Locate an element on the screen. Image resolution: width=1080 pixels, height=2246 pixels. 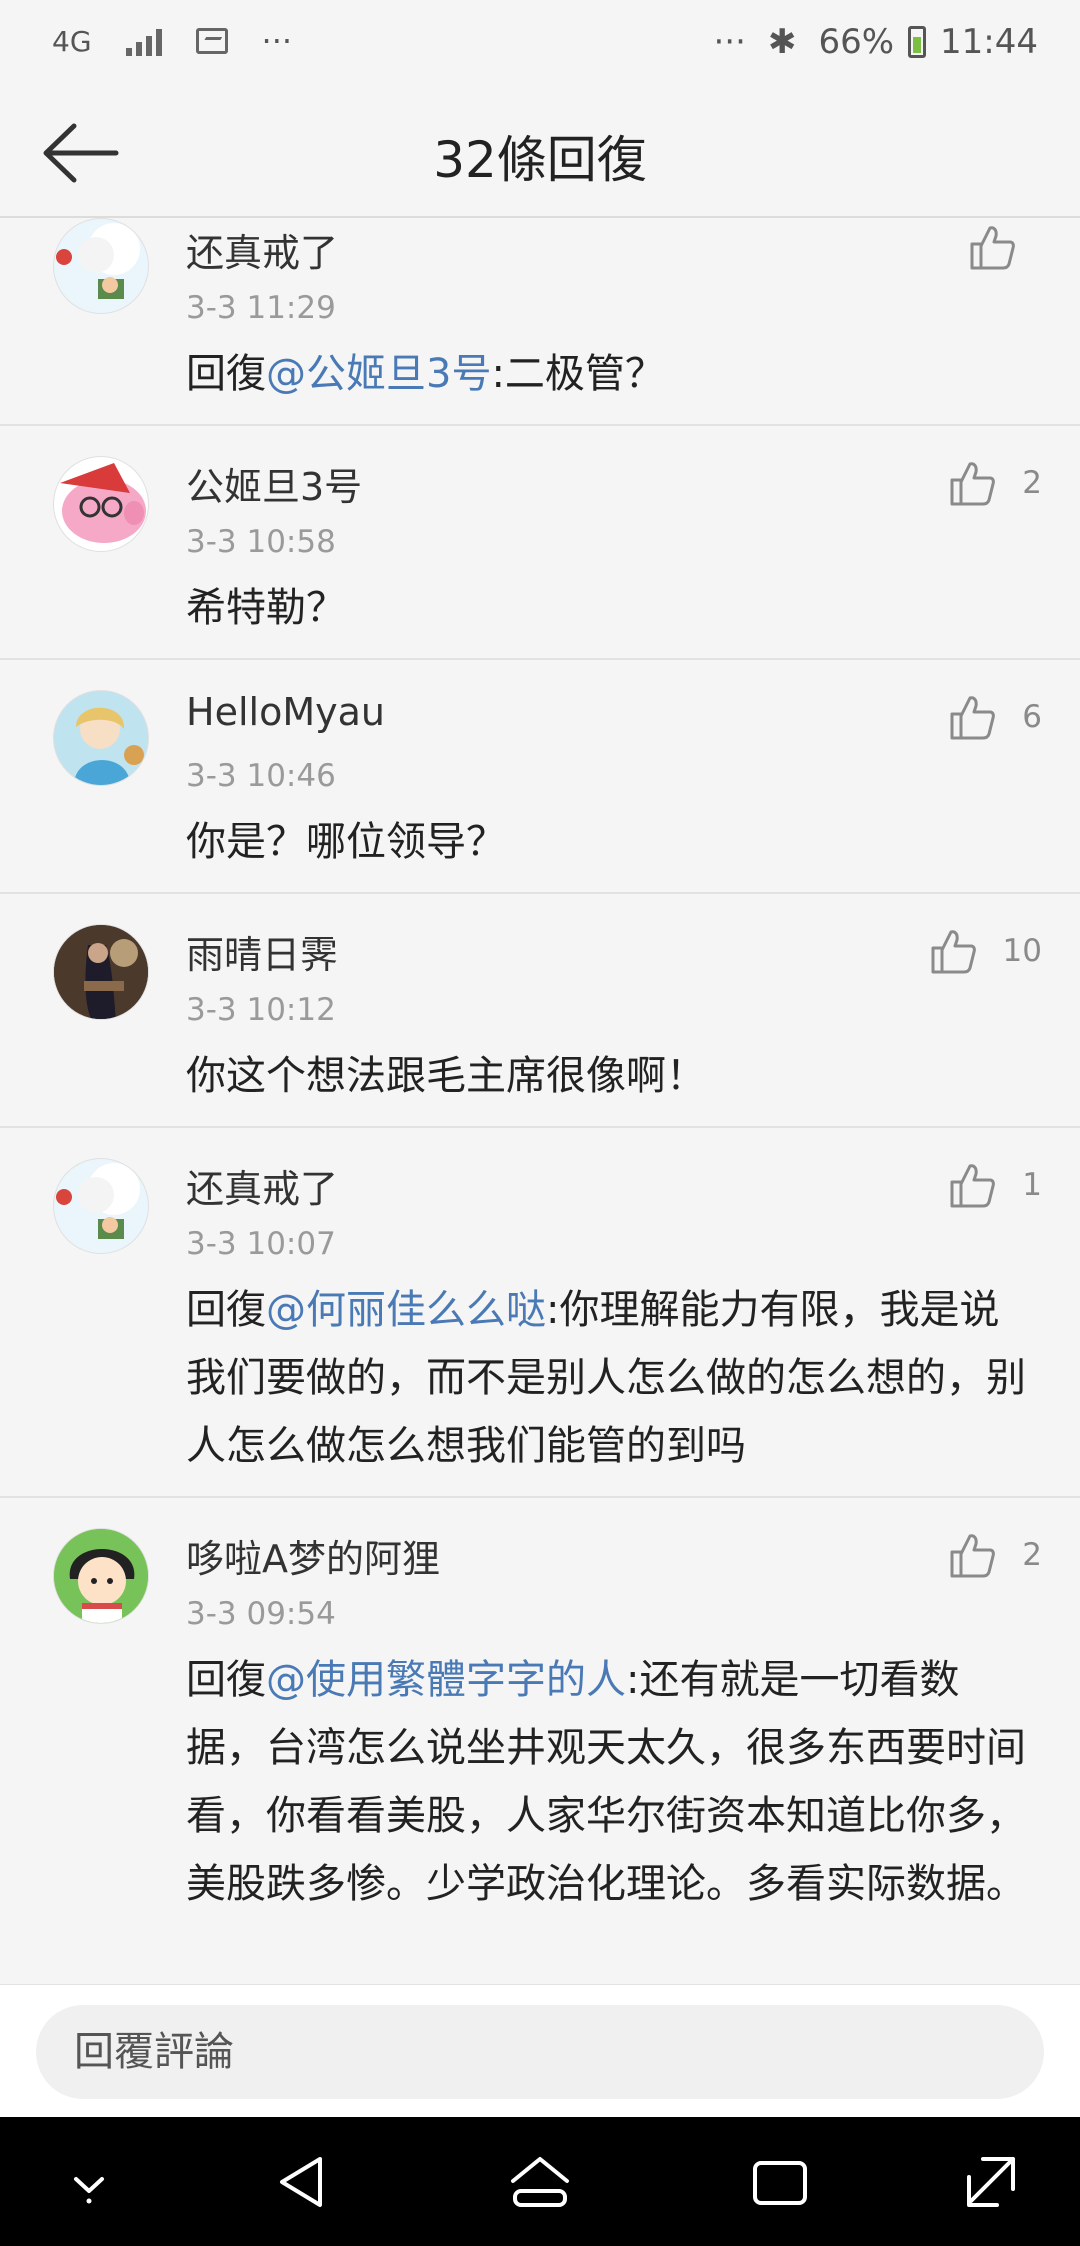
nav-recents-icon is located at coordinates (780, 2182).